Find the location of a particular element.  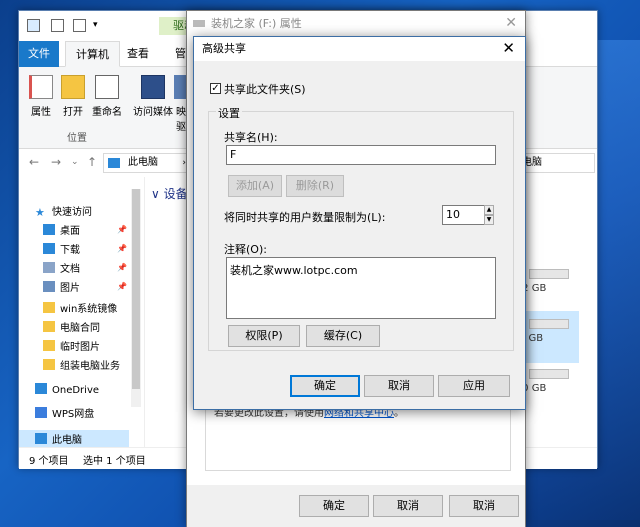

sidebar-item: 电脑合同 is located at coordinates (71, 328).